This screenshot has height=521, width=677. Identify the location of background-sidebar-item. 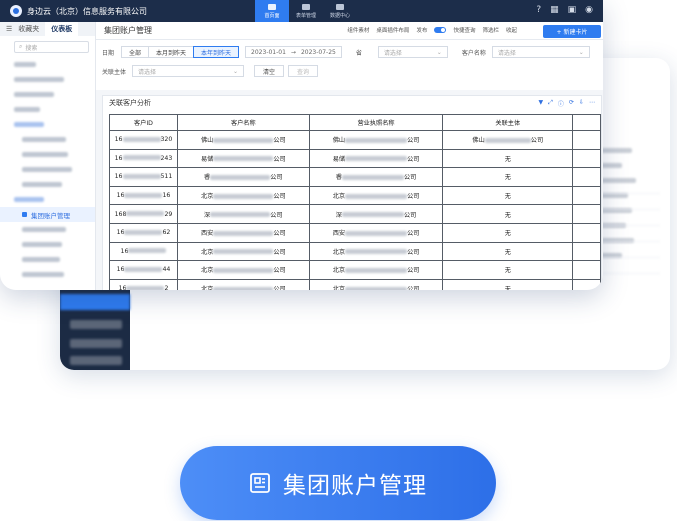
(96, 343).